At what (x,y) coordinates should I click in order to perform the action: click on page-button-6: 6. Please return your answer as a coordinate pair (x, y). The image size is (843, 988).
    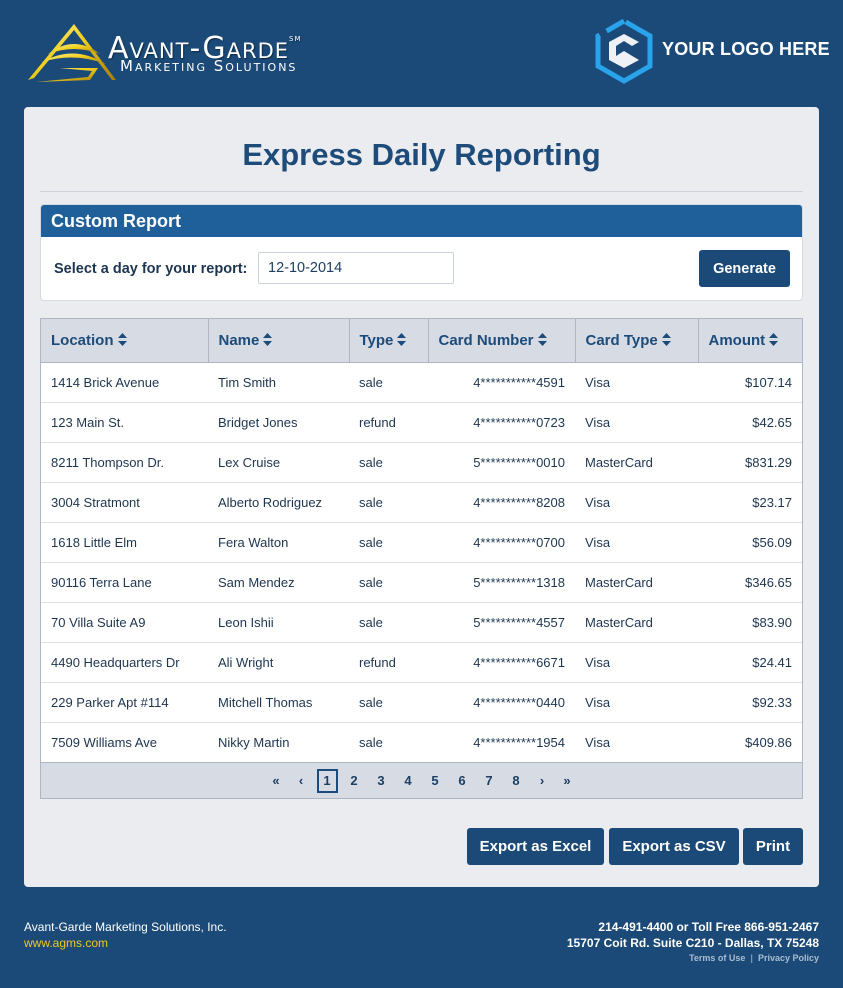
    Looking at the image, I should click on (462, 781).